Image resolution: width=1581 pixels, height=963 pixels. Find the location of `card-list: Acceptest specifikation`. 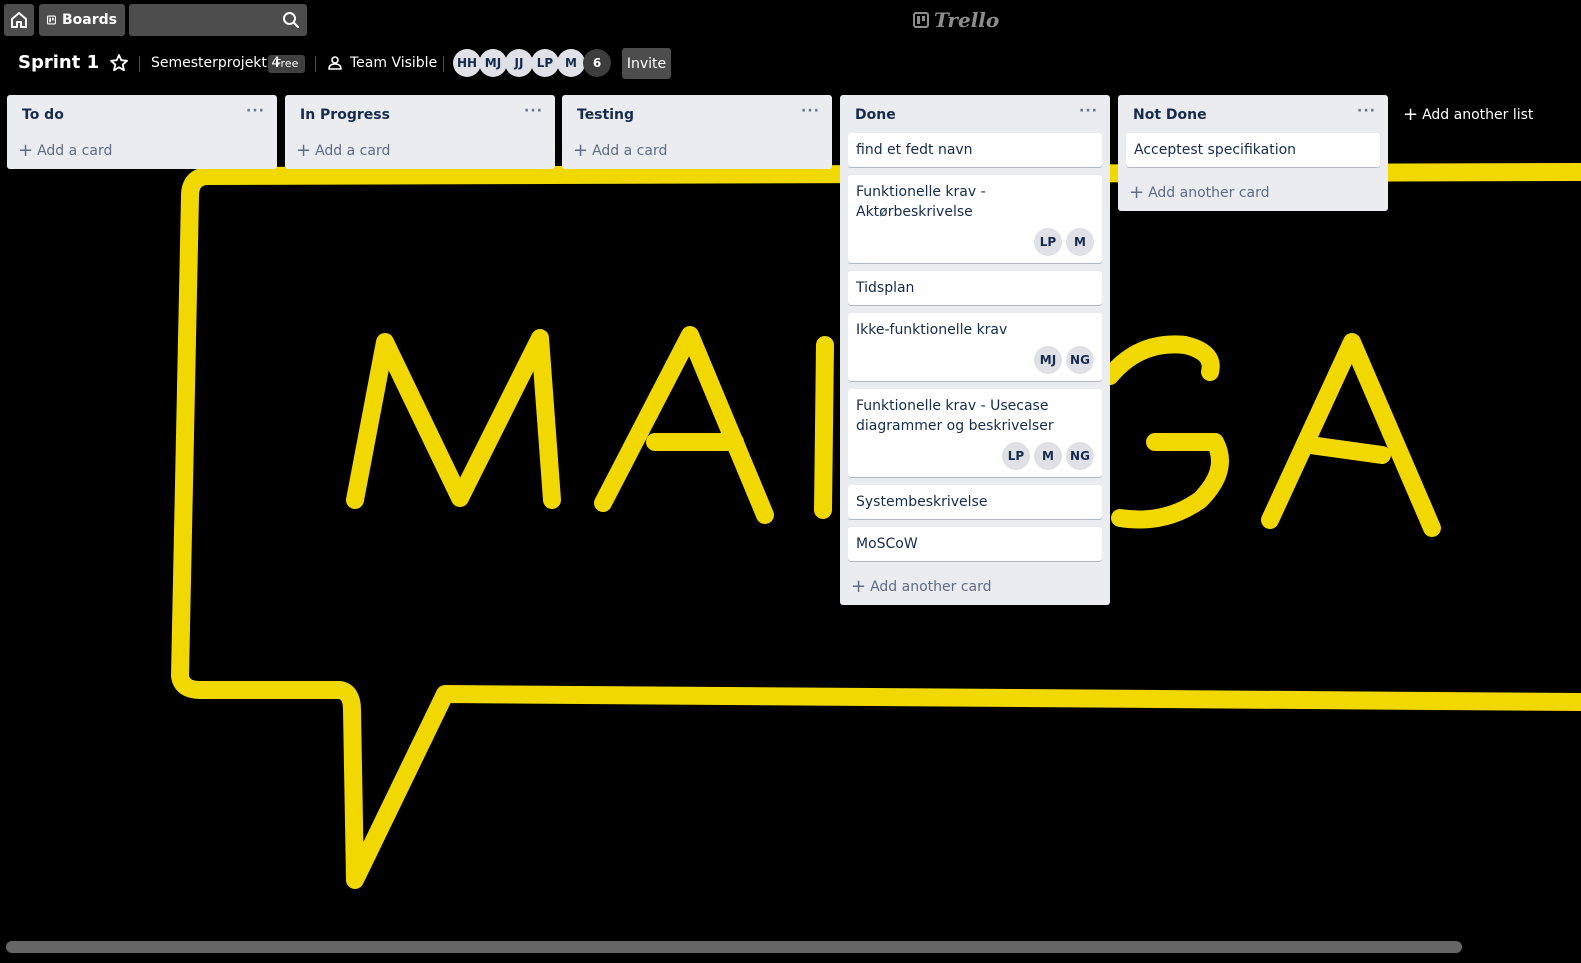

card-list: Acceptest specifikation is located at coordinates (1253, 150).